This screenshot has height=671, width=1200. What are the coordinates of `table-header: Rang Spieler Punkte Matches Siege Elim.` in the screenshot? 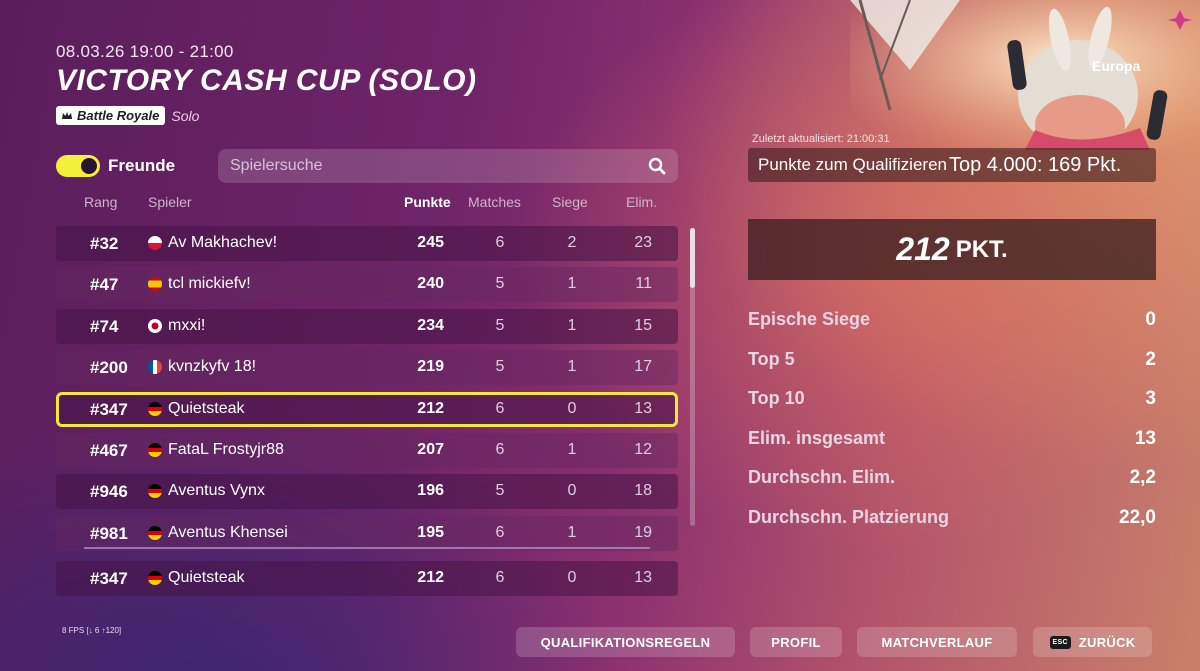 It's located at (367, 203).